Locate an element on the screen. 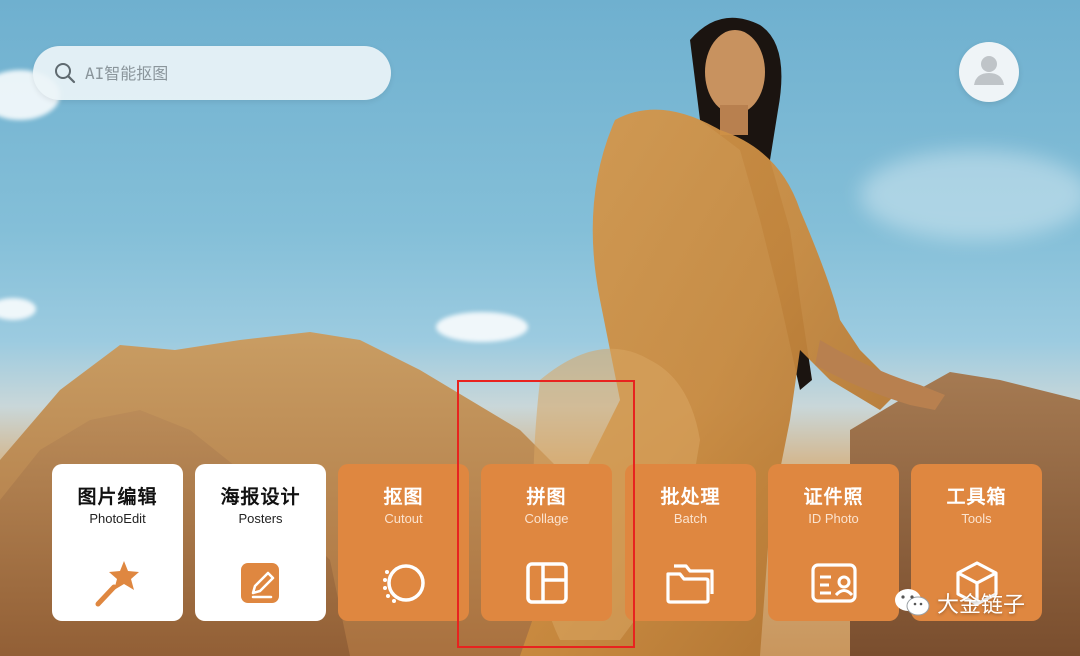 Image resolution: width=1080 pixels, height=656 pixels. tile-subtitle: Batch is located at coordinates (690, 518).